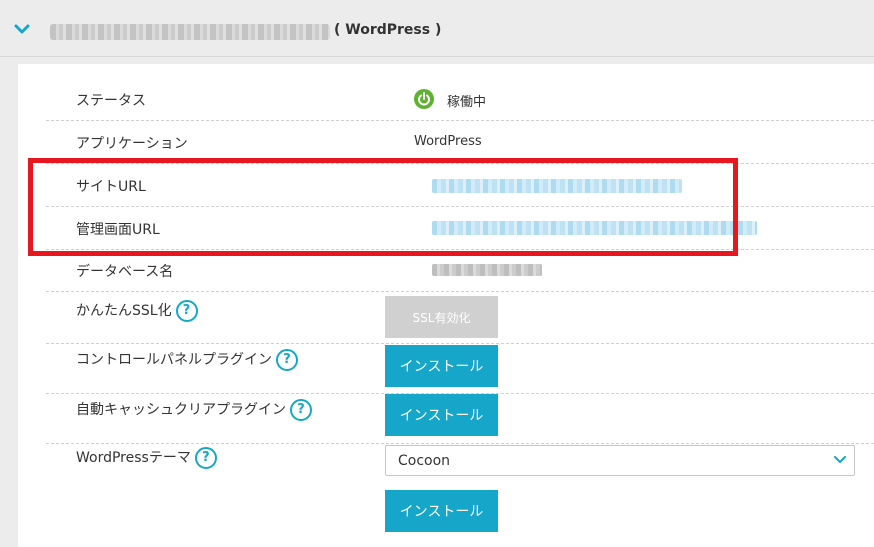 The height and width of the screenshot is (547, 874). What do you see at coordinates (441, 415) in the screenshot?
I see `cache-plugin-install-button: インストール` at bounding box center [441, 415].